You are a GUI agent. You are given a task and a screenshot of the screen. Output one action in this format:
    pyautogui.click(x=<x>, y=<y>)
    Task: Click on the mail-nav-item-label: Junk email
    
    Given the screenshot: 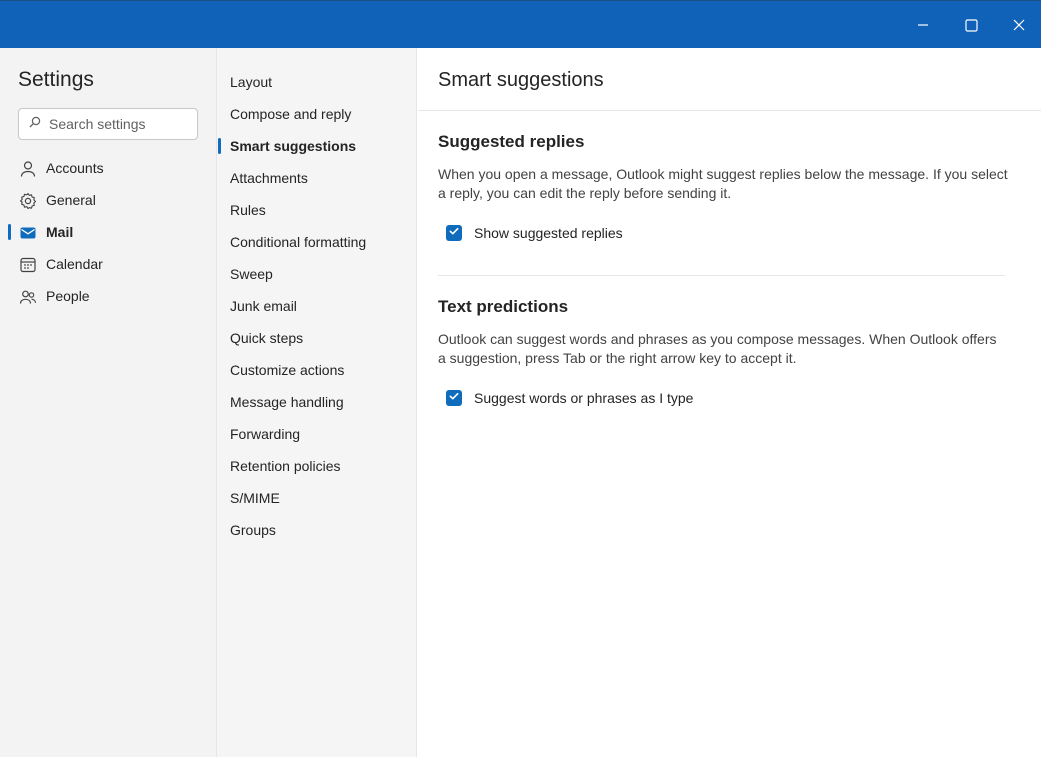 What is the action you would take?
    pyautogui.click(x=263, y=306)
    